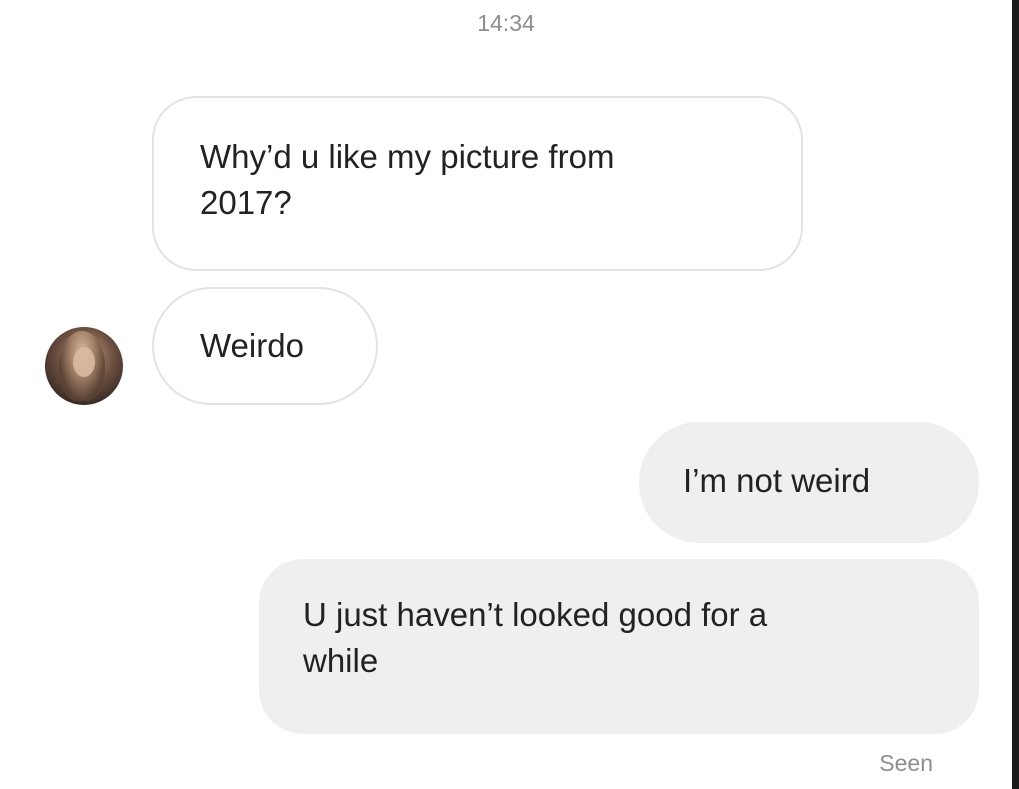 This screenshot has width=1019, height=789. I want to click on received-message-bubble: Weirdo, so click(265, 346).